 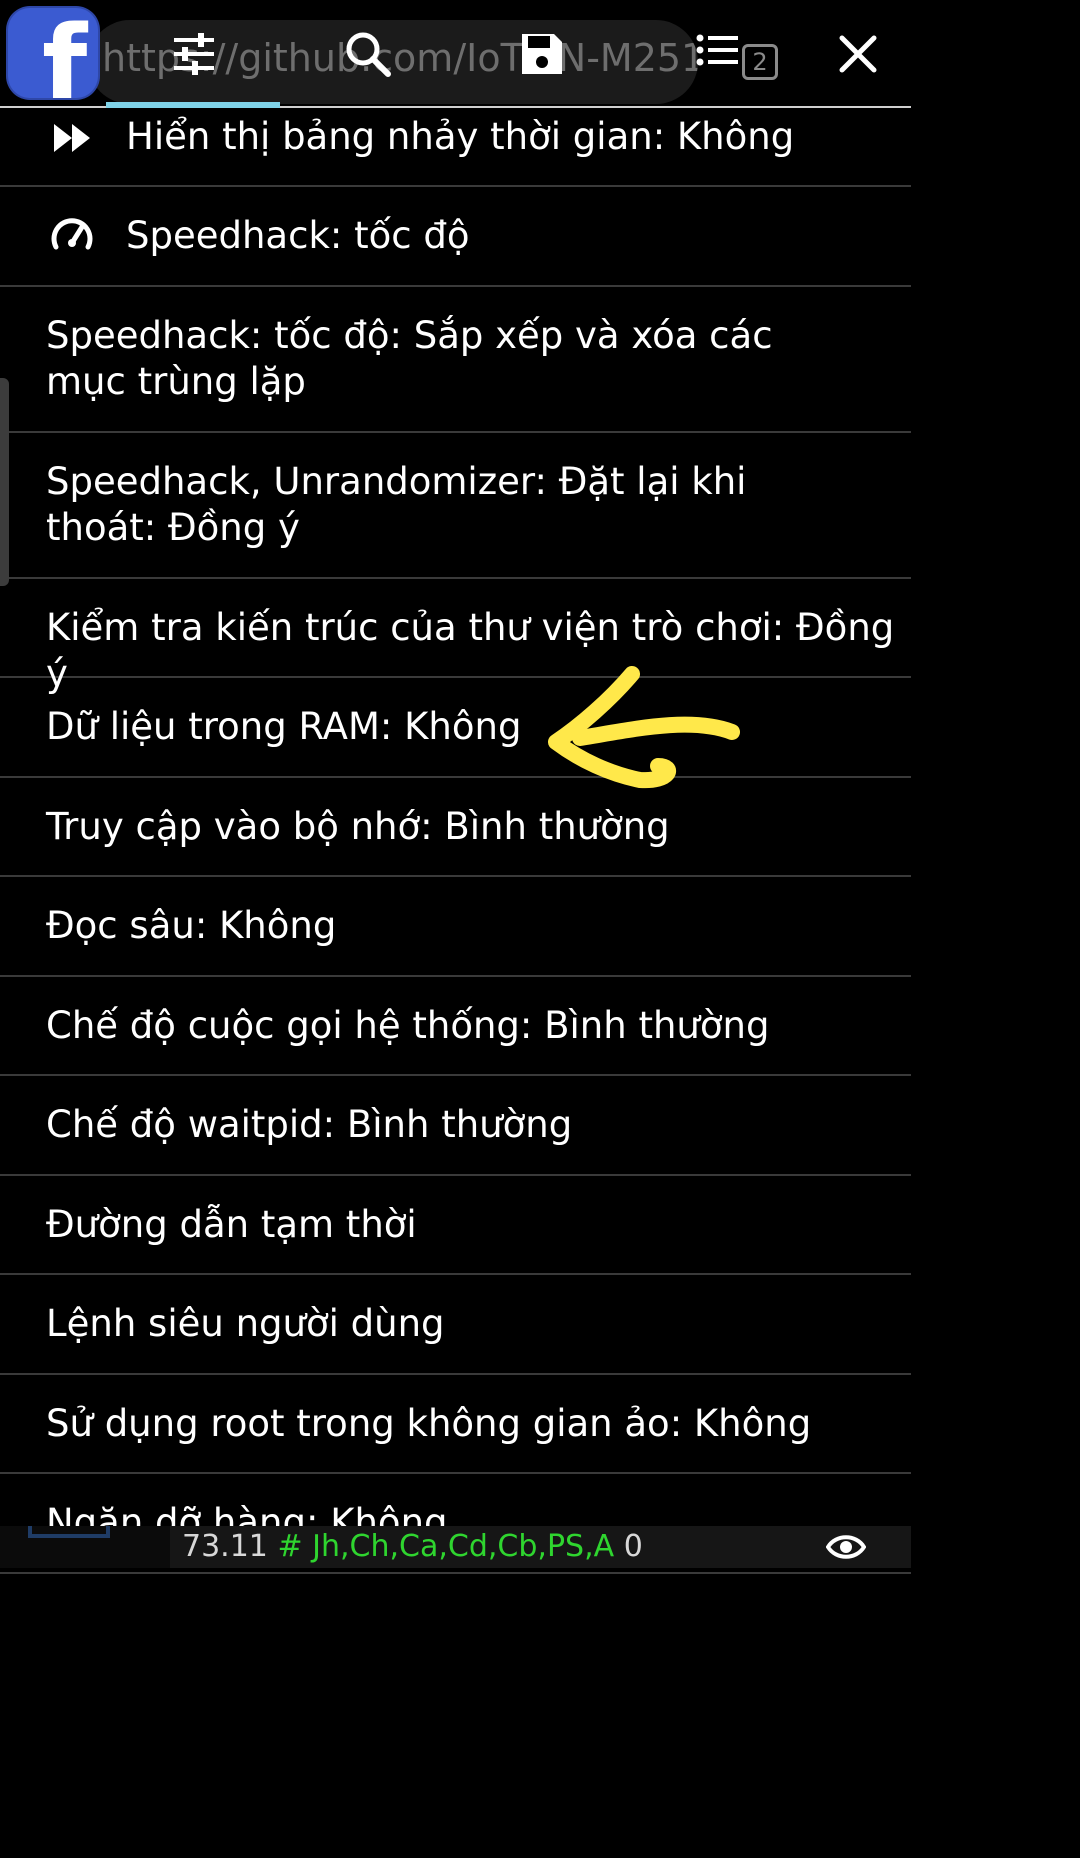 I want to click on list-item-label: Sử dụng root trong không gian ảo: Không, so click(x=429, y=1423).